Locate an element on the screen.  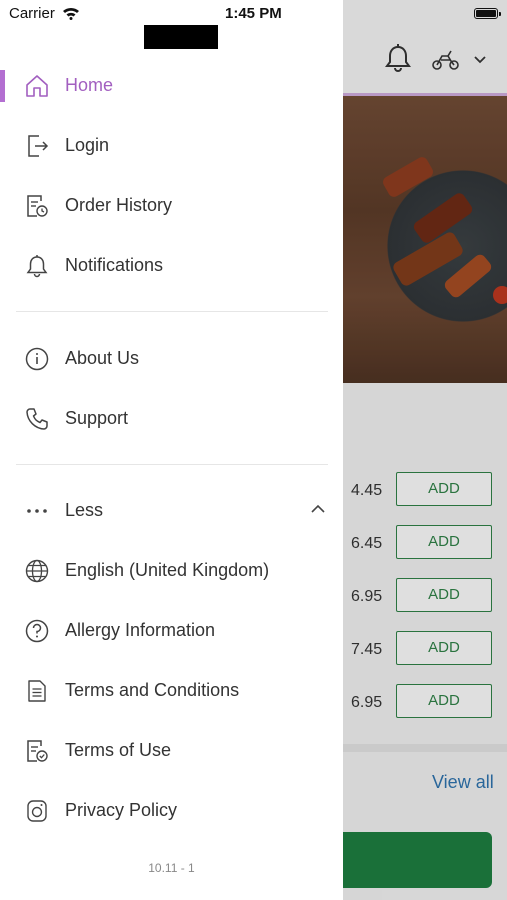
clock-time: 1:45 PM is located at coordinates (253, 13).